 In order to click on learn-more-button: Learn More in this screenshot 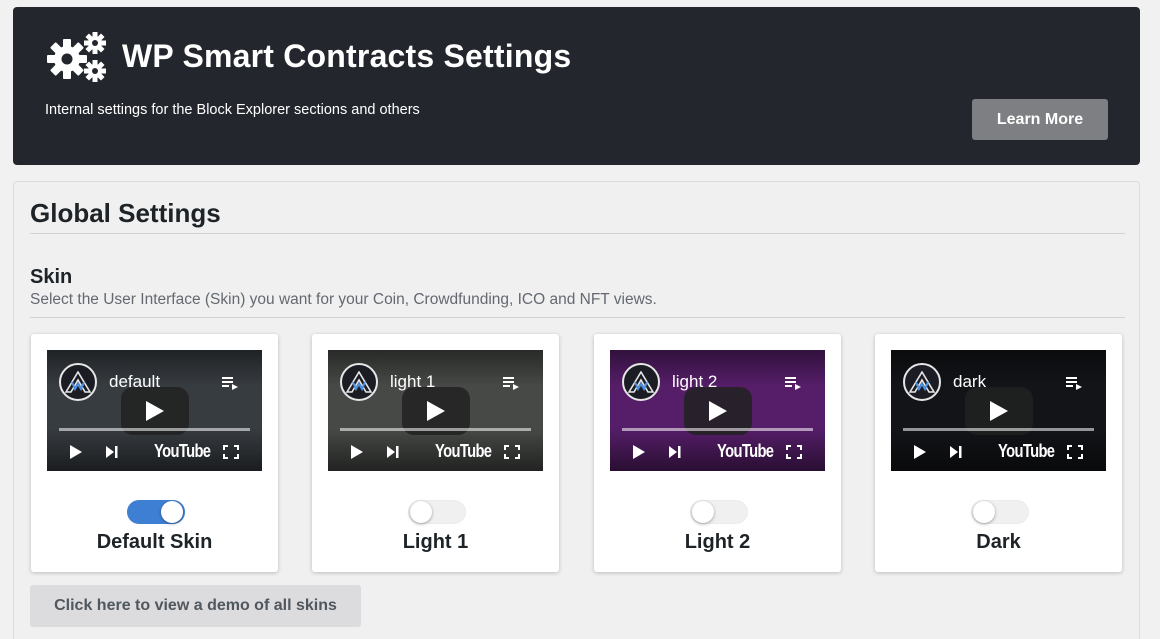, I will do `click(1040, 119)`.